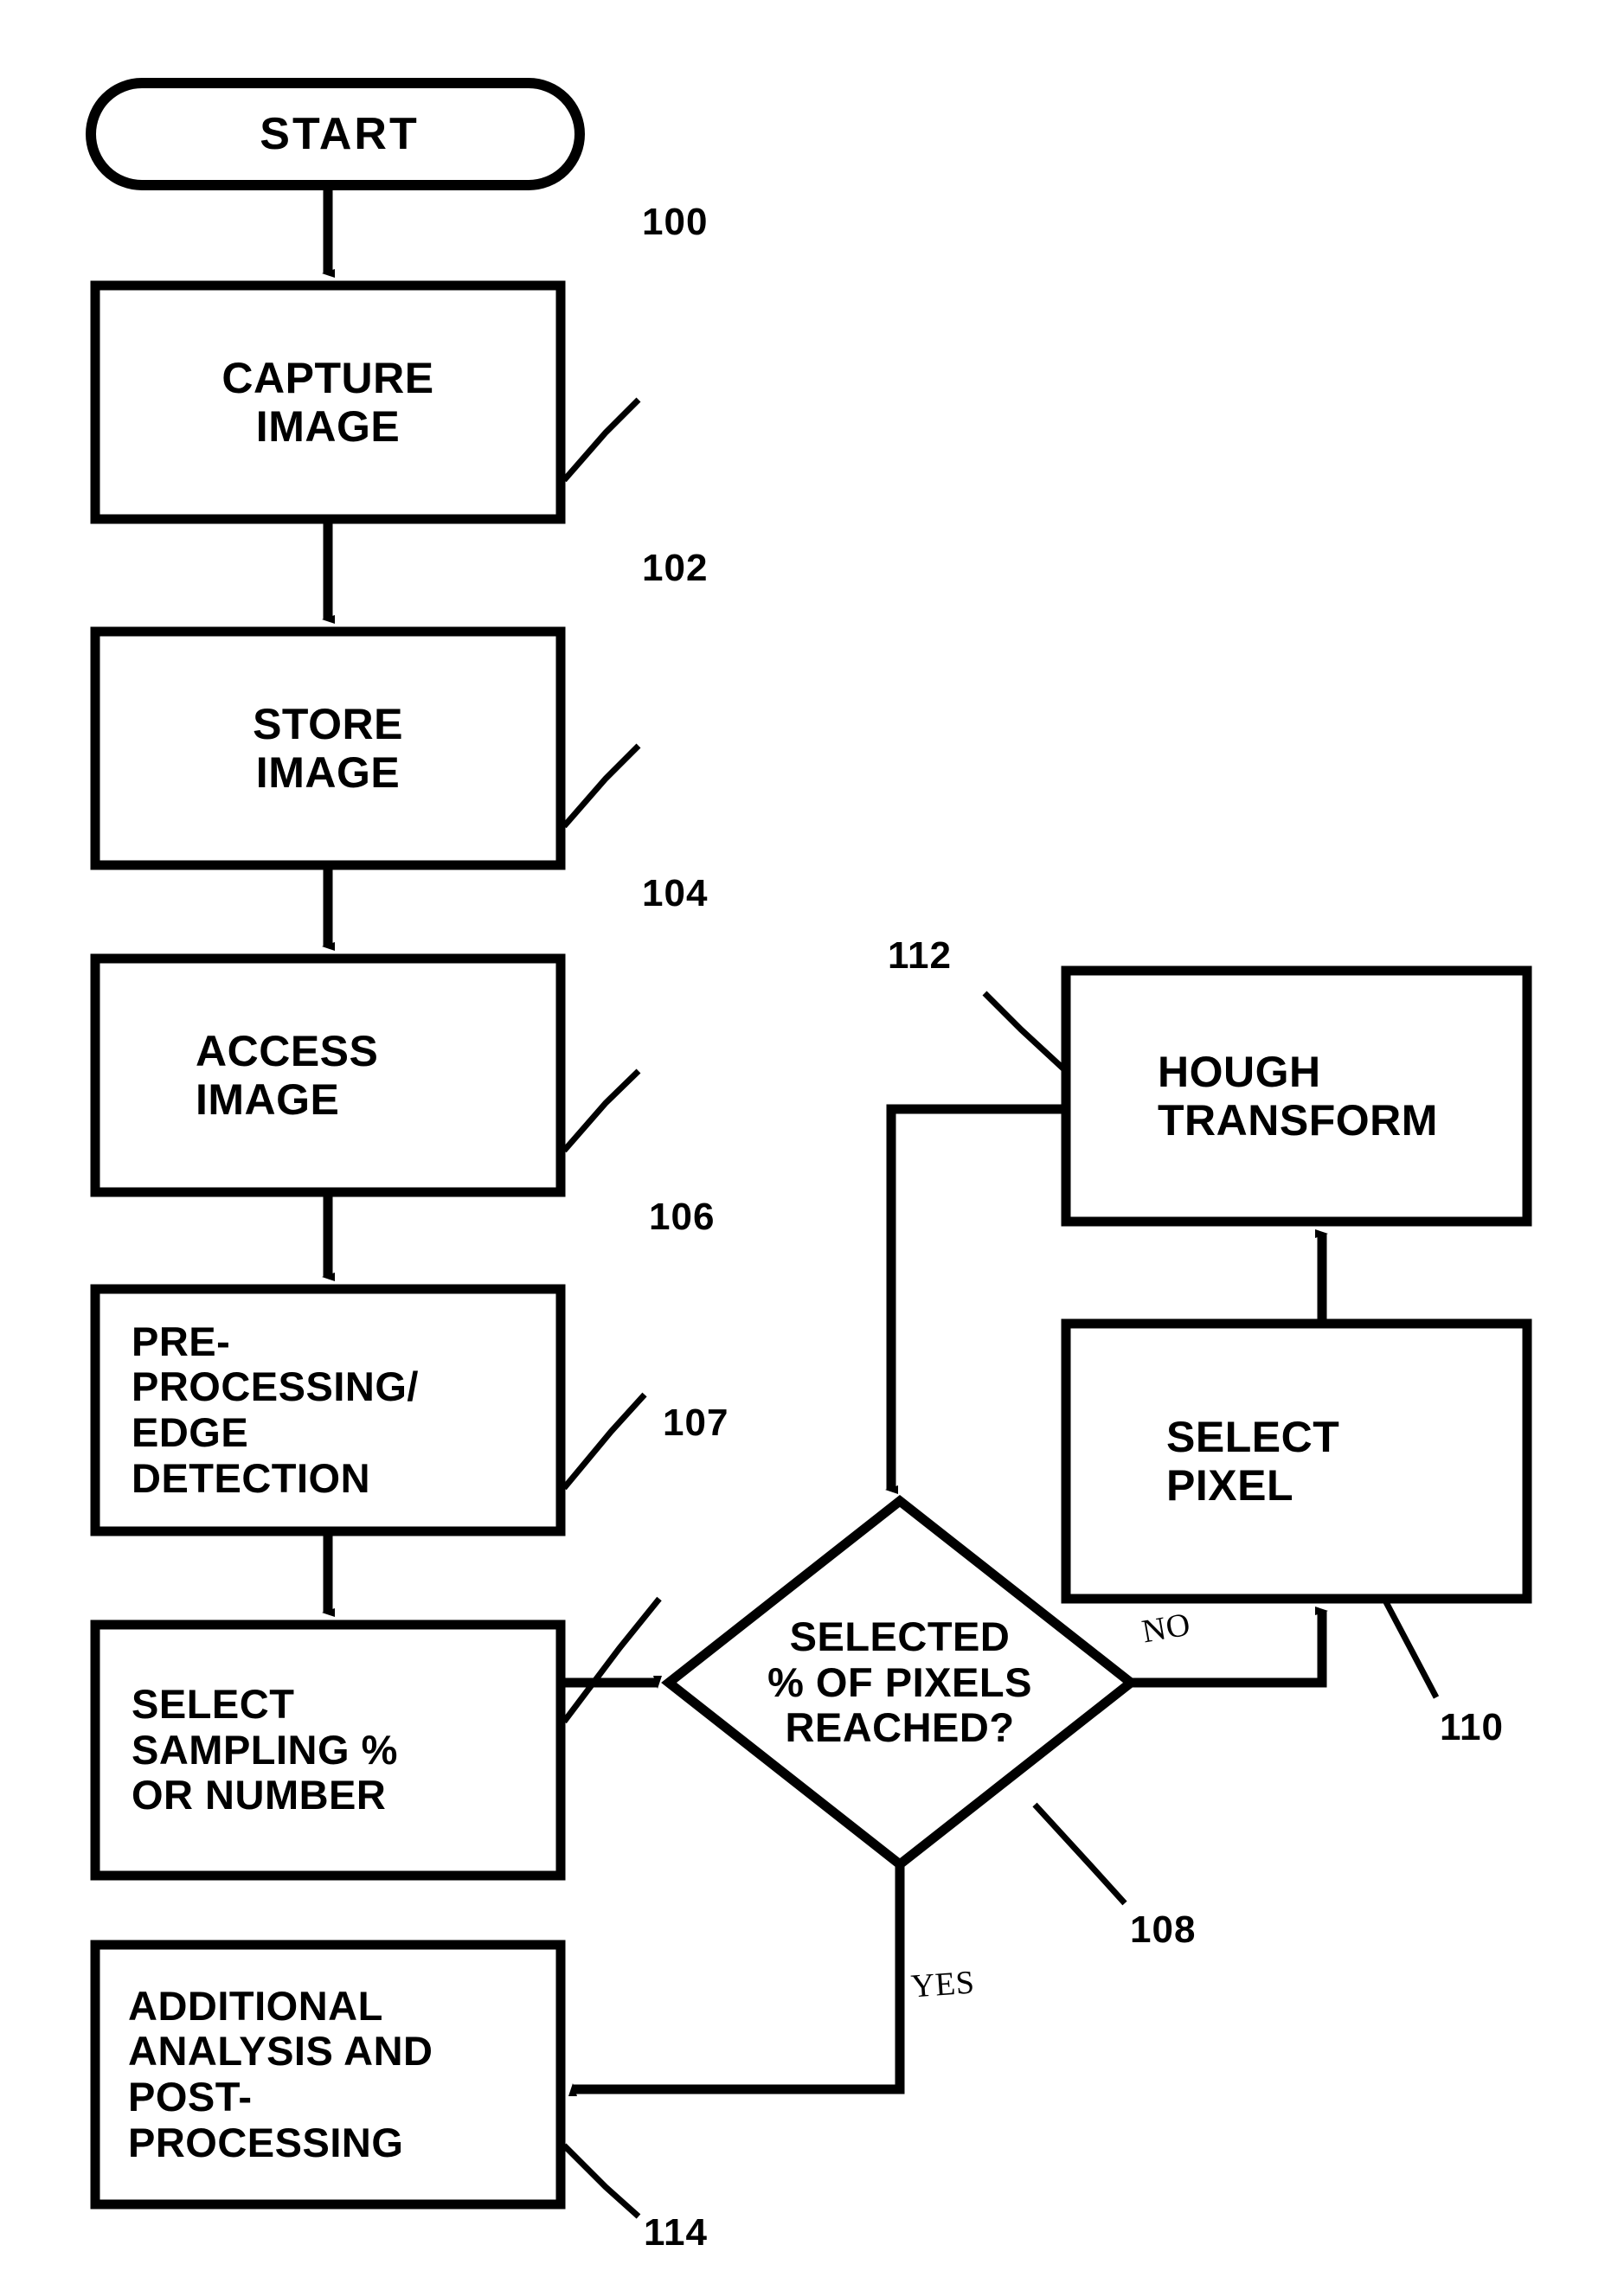  Describe the element at coordinates (942, 1984) in the screenshot. I see `branch-label-yes: YES` at that location.